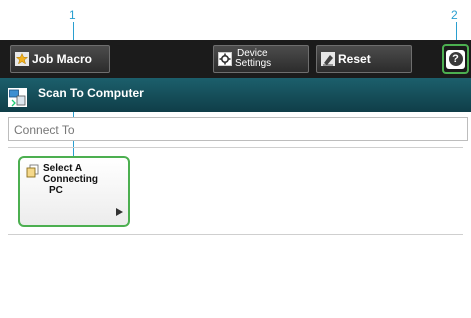 This screenshot has width=471, height=318. Describe the element at coordinates (72, 15) in the screenshot. I see `callout-number-1: 1` at that location.